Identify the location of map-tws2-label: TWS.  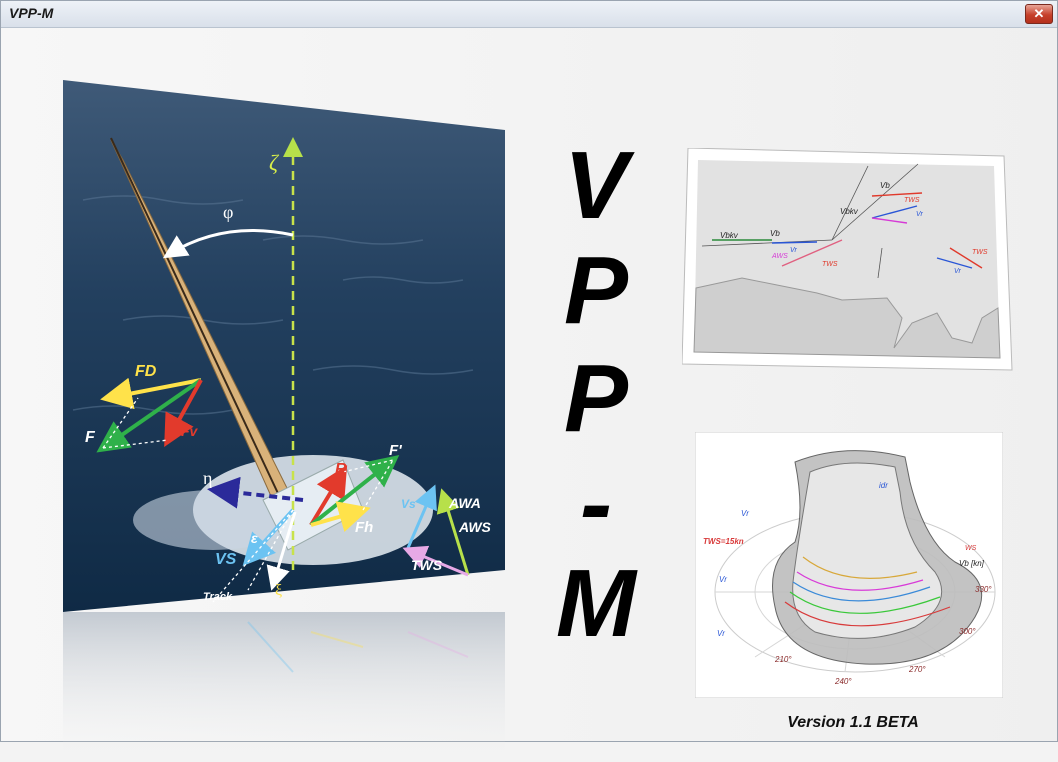
(830, 264).